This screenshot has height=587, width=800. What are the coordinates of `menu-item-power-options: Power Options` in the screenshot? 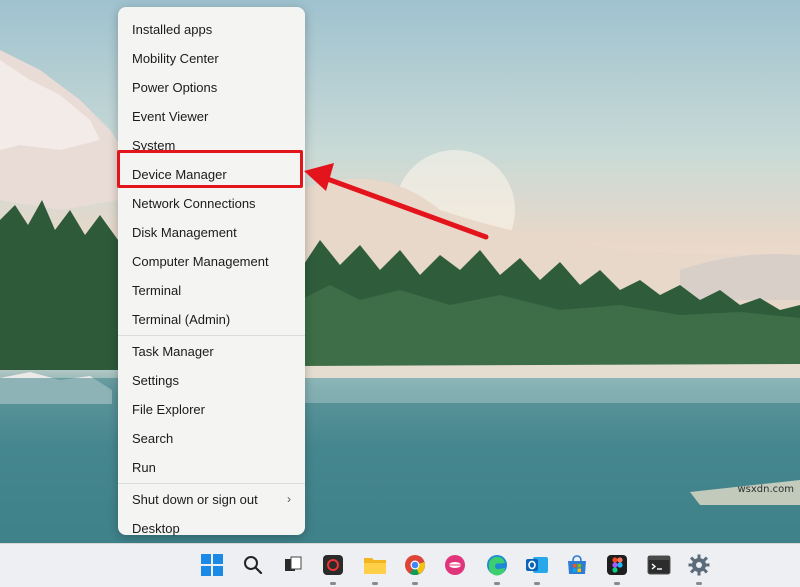 It's located at (211, 87).